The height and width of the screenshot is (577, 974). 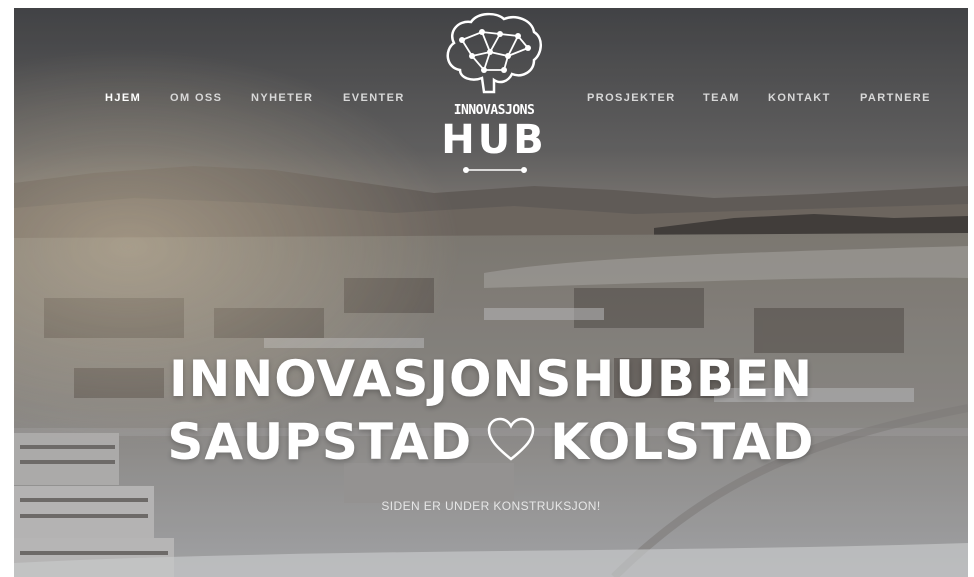 What do you see at coordinates (799, 98) in the screenshot?
I see `nav-link-kontakt: KONTAKT` at bounding box center [799, 98].